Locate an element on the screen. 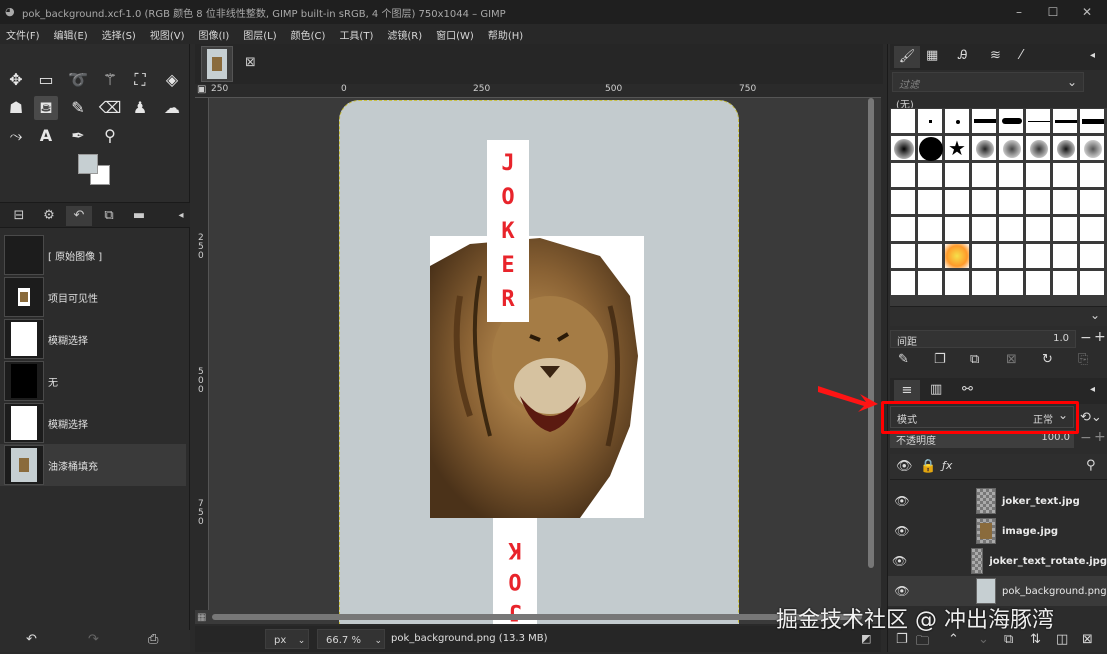 This screenshot has width=1107, height=654. gradients-tab-icon: ▬ is located at coordinates (139, 216).